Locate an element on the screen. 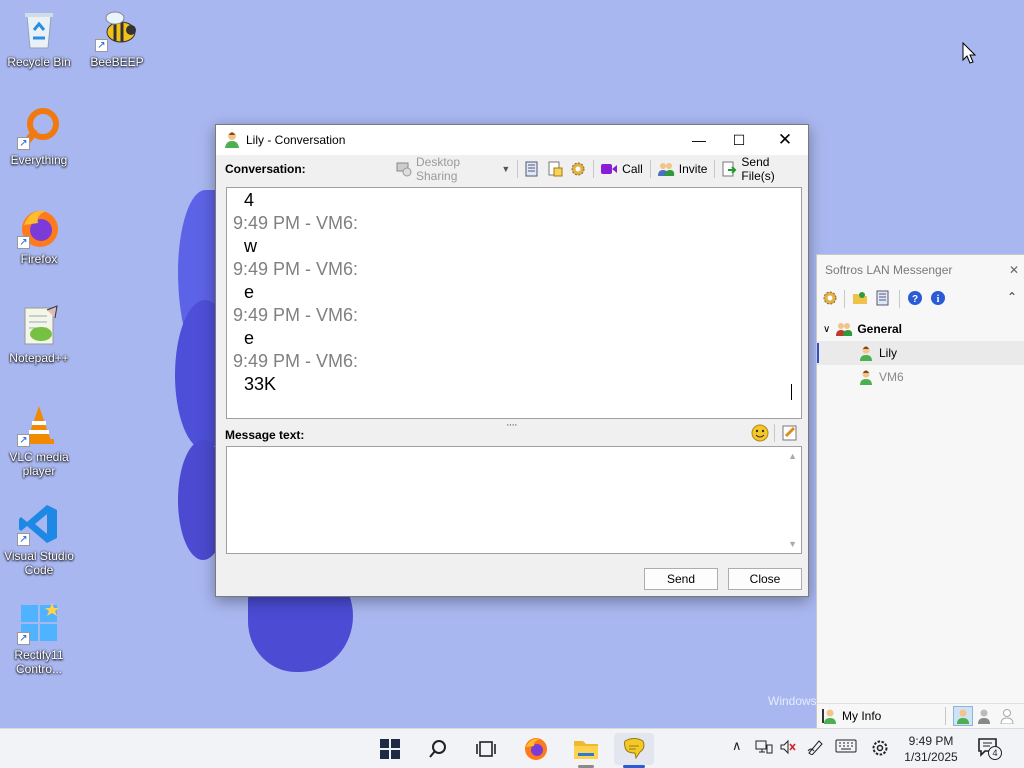  panel-footer: My Info is located at coordinates (920, 715).